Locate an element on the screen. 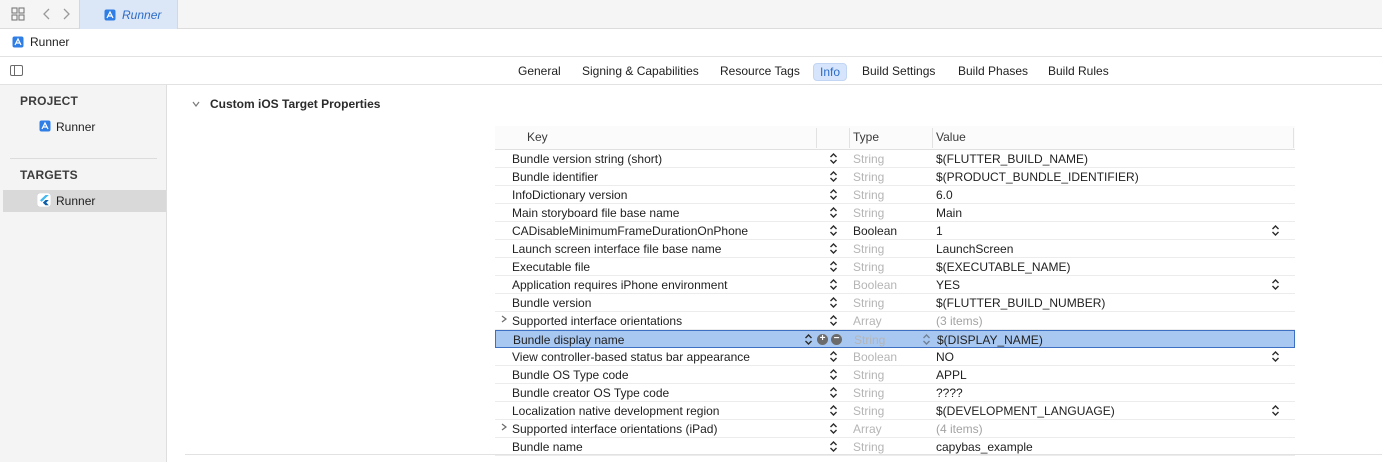 The image size is (1382, 462). row-key: Bundle creator OS Type code is located at coordinates (590, 393).